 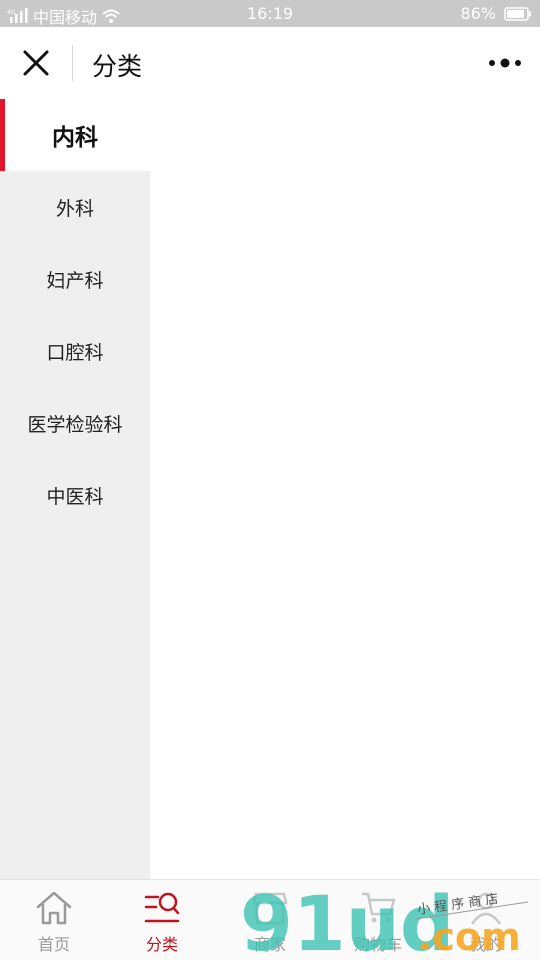 What do you see at coordinates (505, 63) in the screenshot?
I see `more-dots-icon` at bounding box center [505, 63].